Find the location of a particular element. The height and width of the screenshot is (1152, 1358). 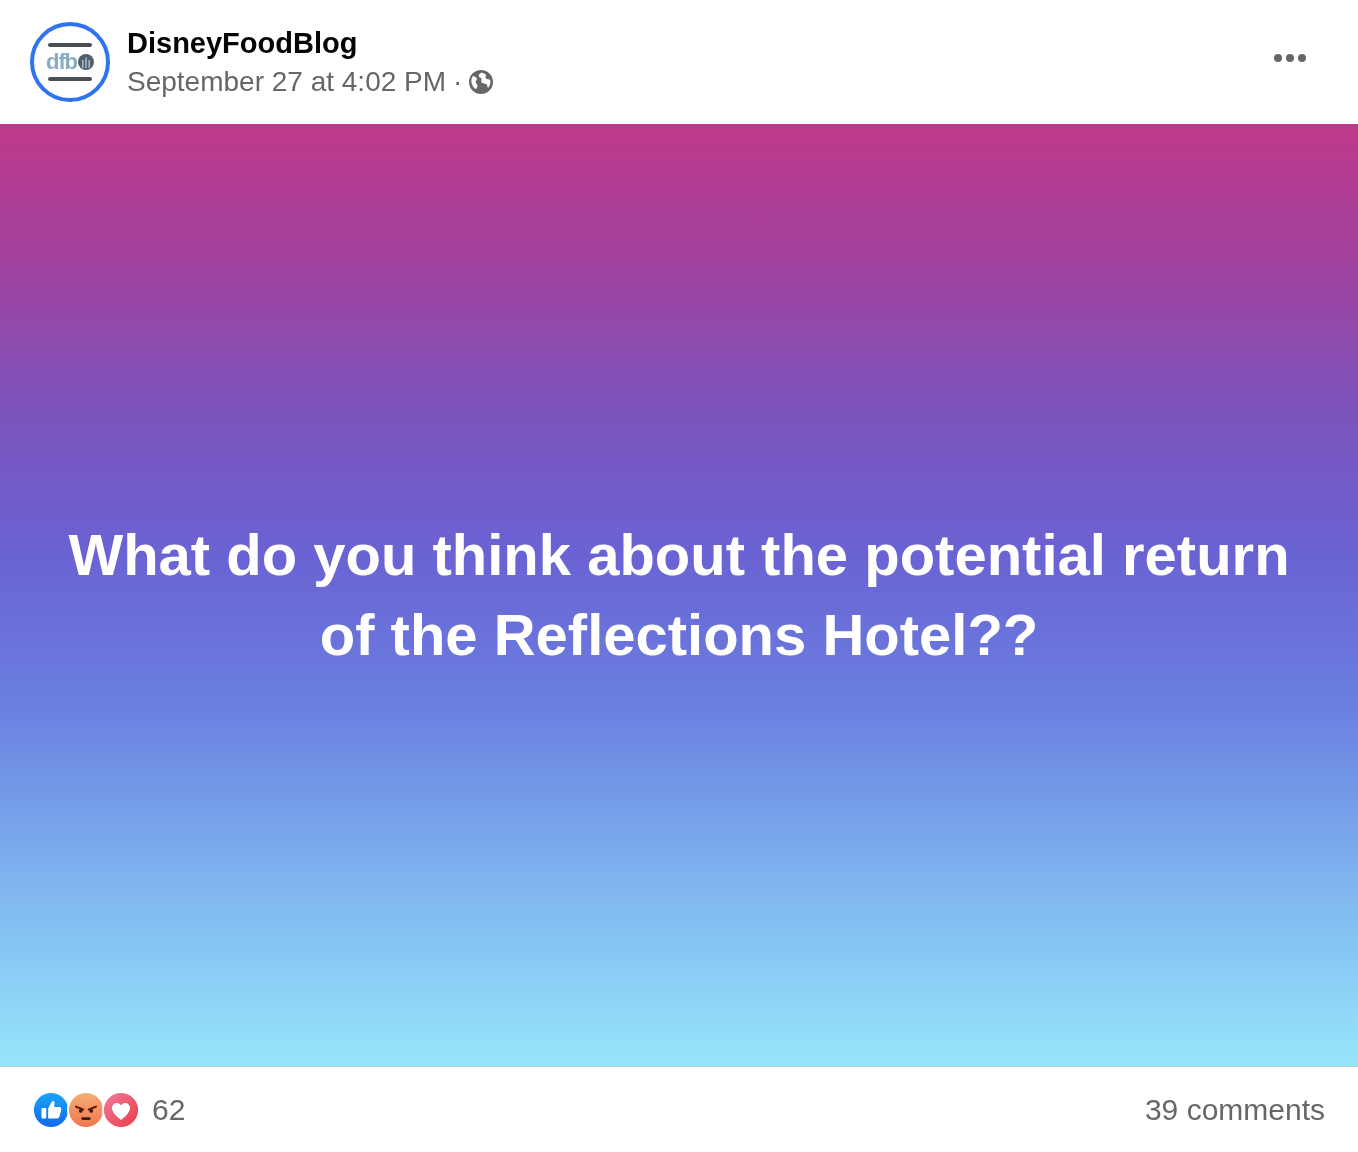

globe-icon is located at coordinates (481, 82).